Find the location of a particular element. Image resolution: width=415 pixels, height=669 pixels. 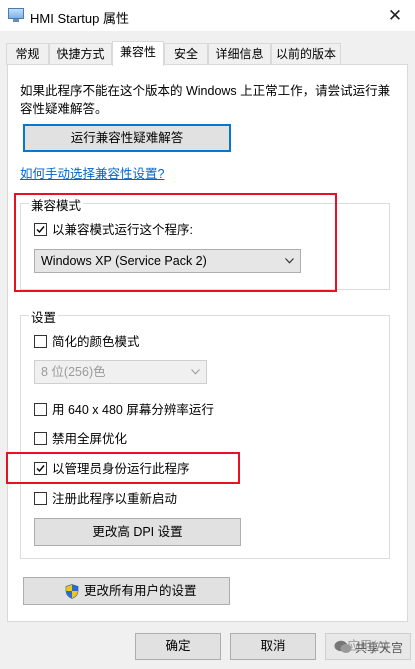

res-640-checkbox is located at coordinates (40, 409).